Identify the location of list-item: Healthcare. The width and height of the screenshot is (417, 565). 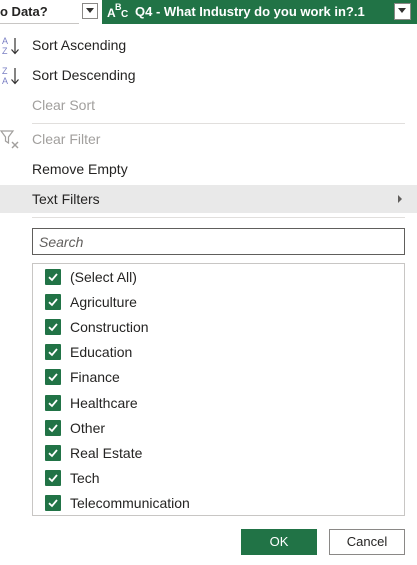
(218, 403).